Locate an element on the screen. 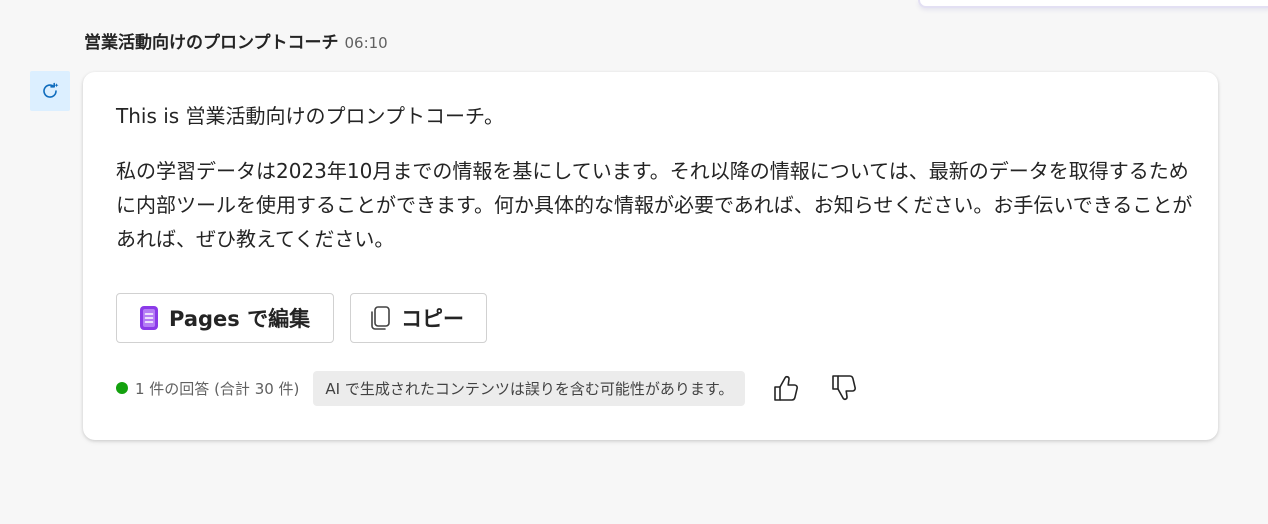 The height and width of the screenshot is (524, 1268). panel-top-edge is located at coordinates (1093, 4).